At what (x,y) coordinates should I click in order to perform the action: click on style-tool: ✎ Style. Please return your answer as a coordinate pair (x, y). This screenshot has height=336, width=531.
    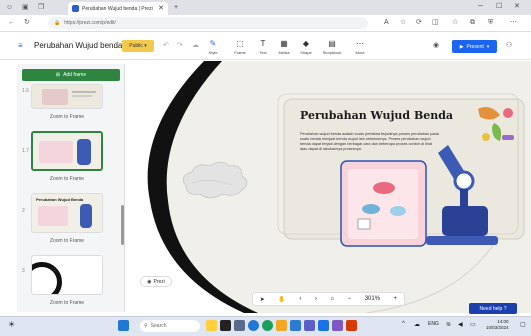
    Looking at the image, I should click on (213, 47).